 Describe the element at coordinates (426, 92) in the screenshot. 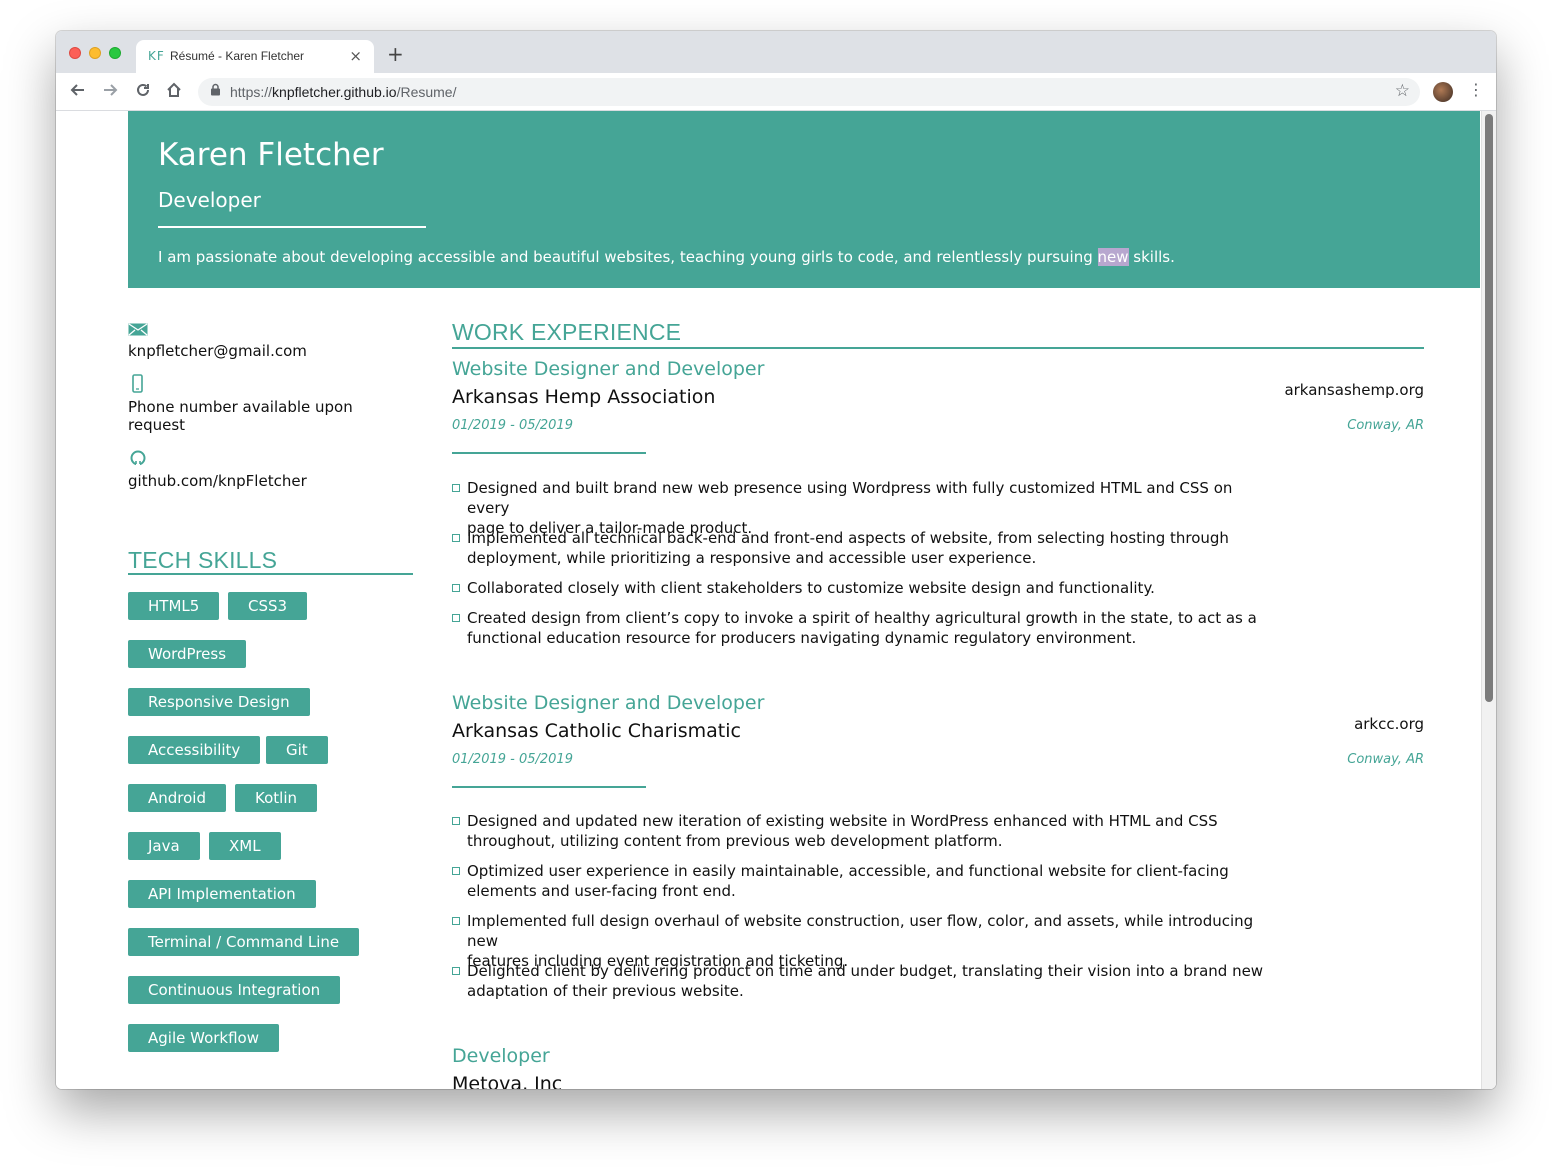

I see `url-path: /Resume/` at that location.